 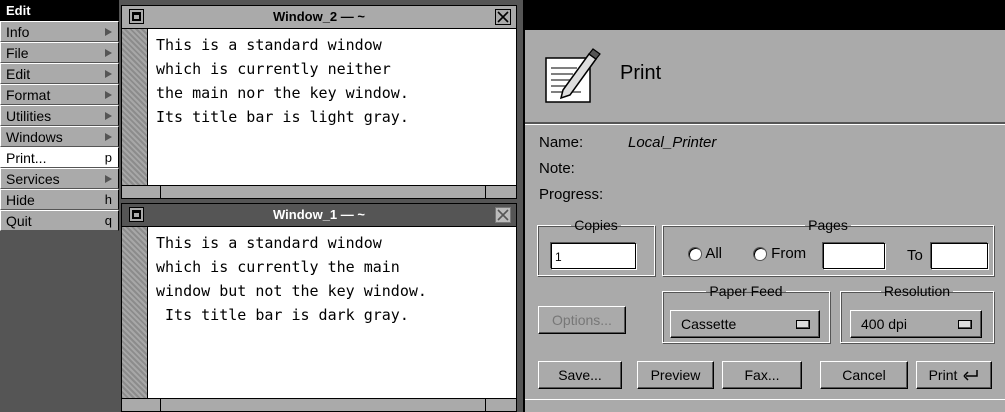 What do you see at coordinates (675, 375) in the screenshot?
I see `preview-button: Preview` at bounding box center [675, 375].